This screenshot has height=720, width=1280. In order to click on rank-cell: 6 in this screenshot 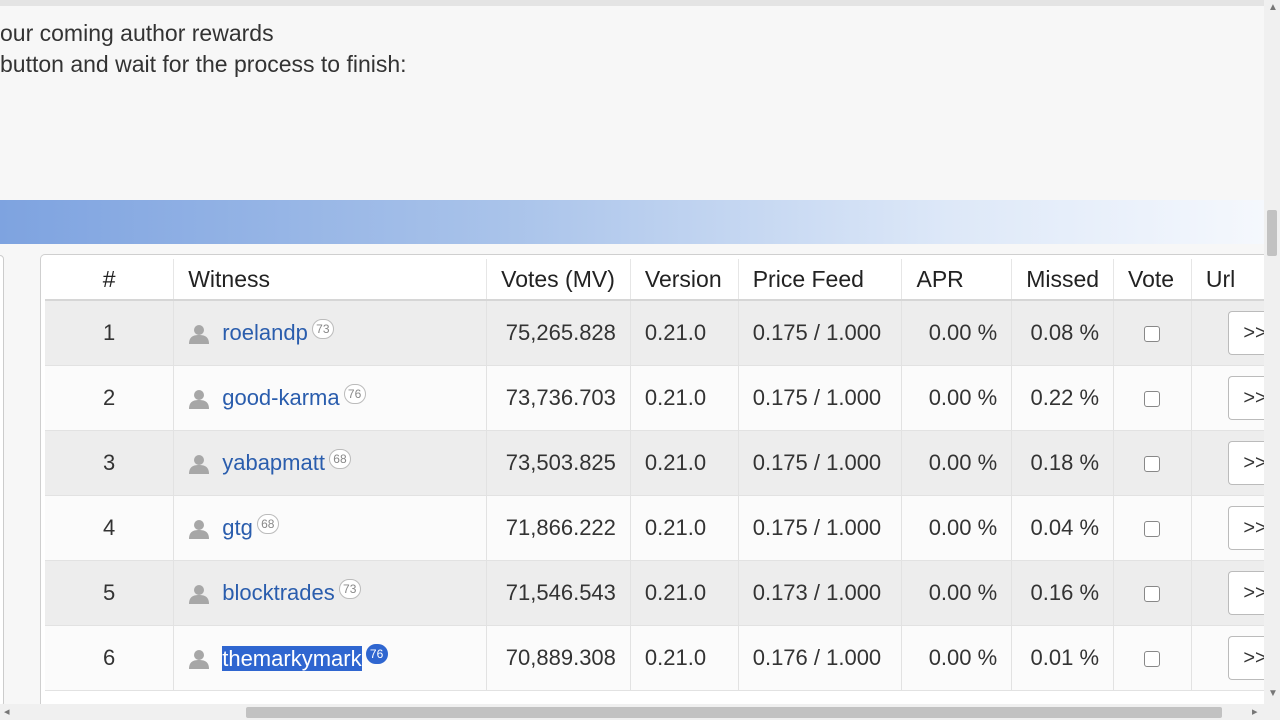, I will do `click(109, 658)`.